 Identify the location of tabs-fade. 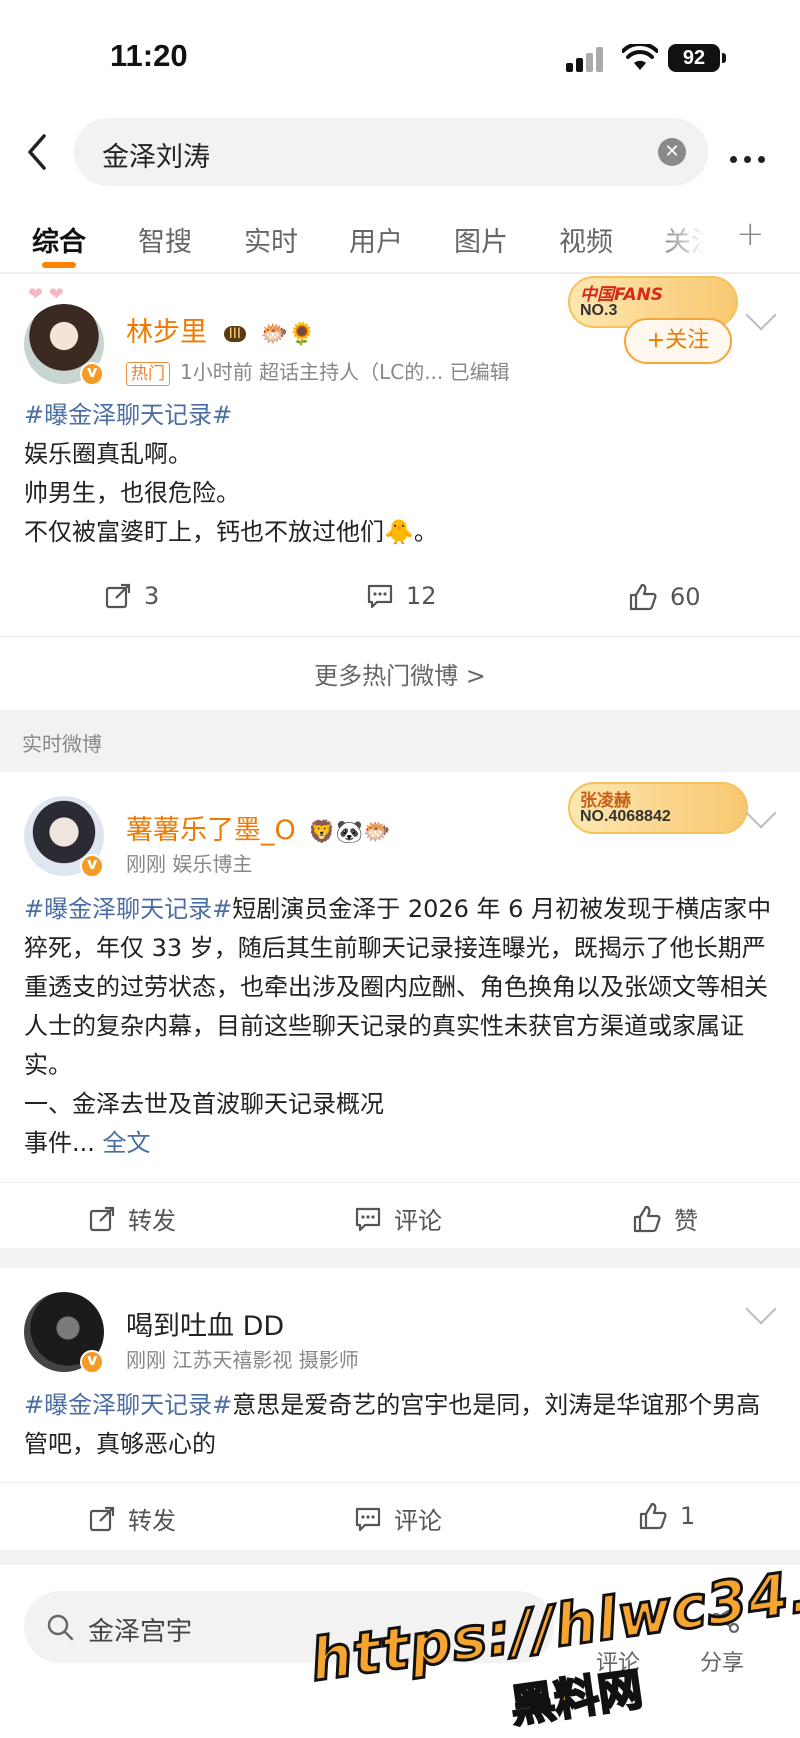
(690, 241).